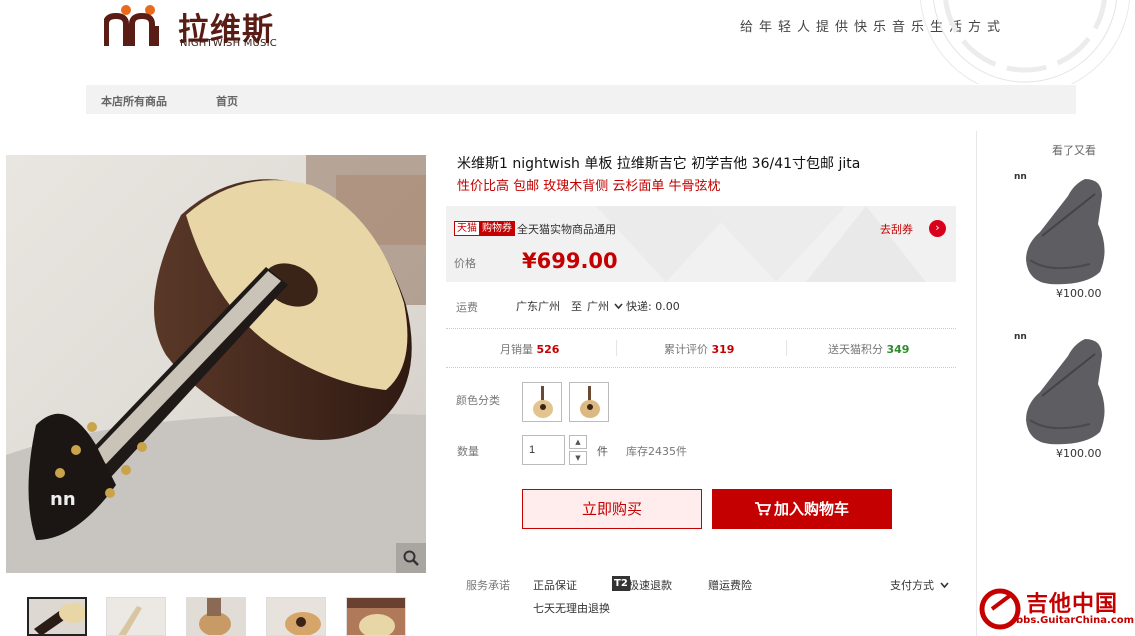 This screenshot has height=636, width=1135. I want to click on shipping-destination-label: 广州, so click(598, 306).